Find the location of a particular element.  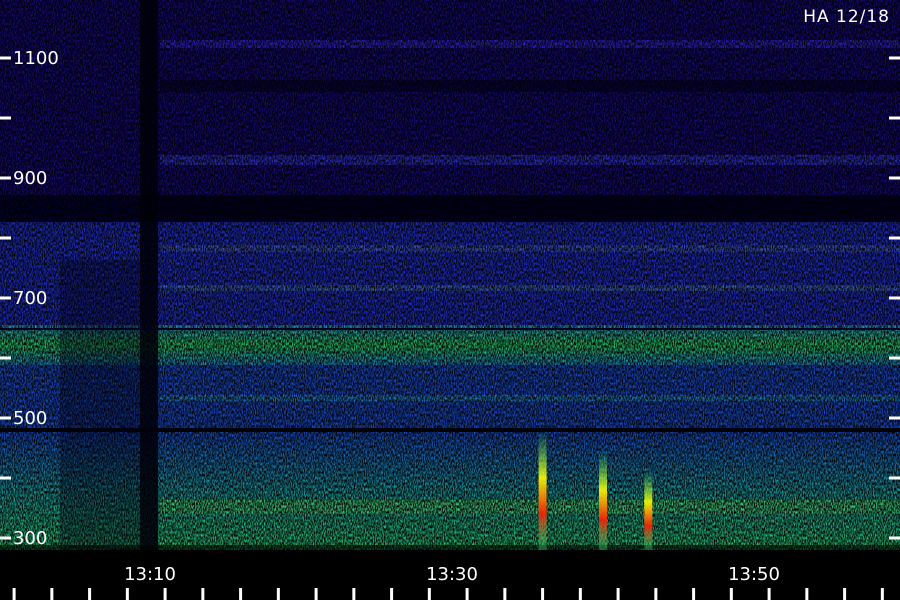

data-gap-column is located at coordinates (149, 275).